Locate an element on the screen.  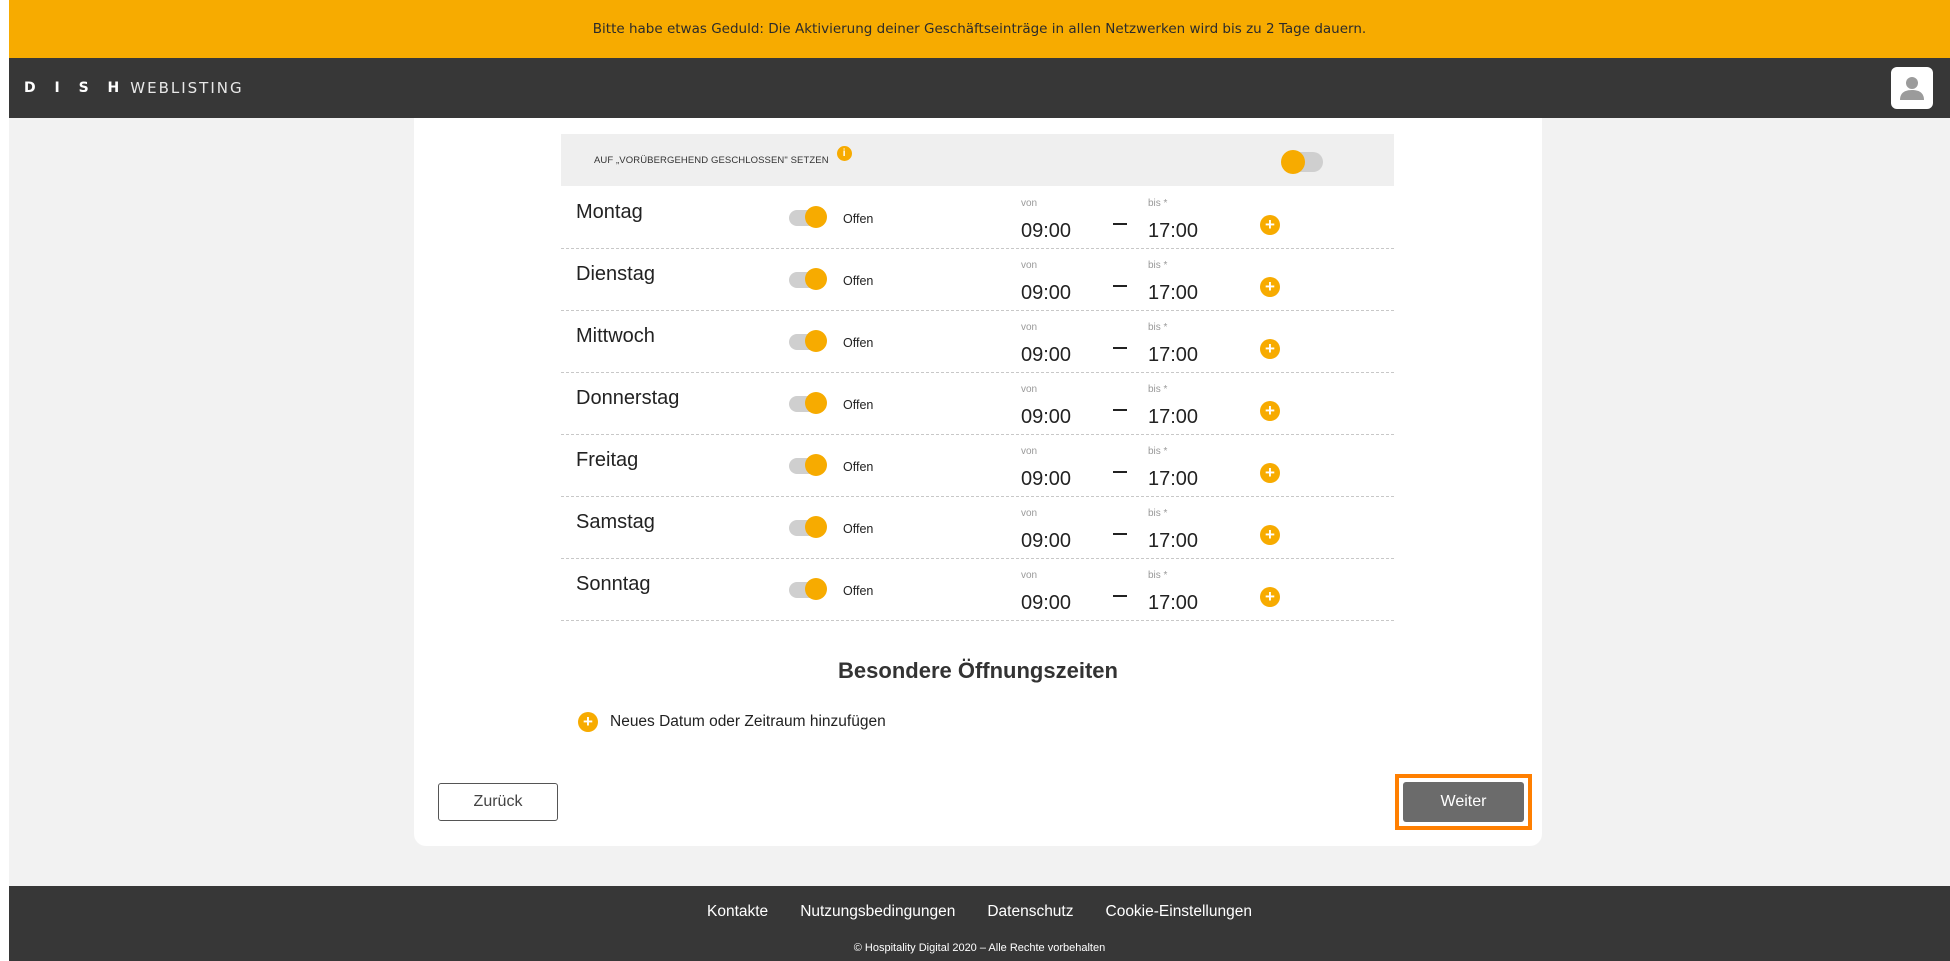
footer-link-terms: Nutzungsbedingungen is located at coordinates (877, 912).